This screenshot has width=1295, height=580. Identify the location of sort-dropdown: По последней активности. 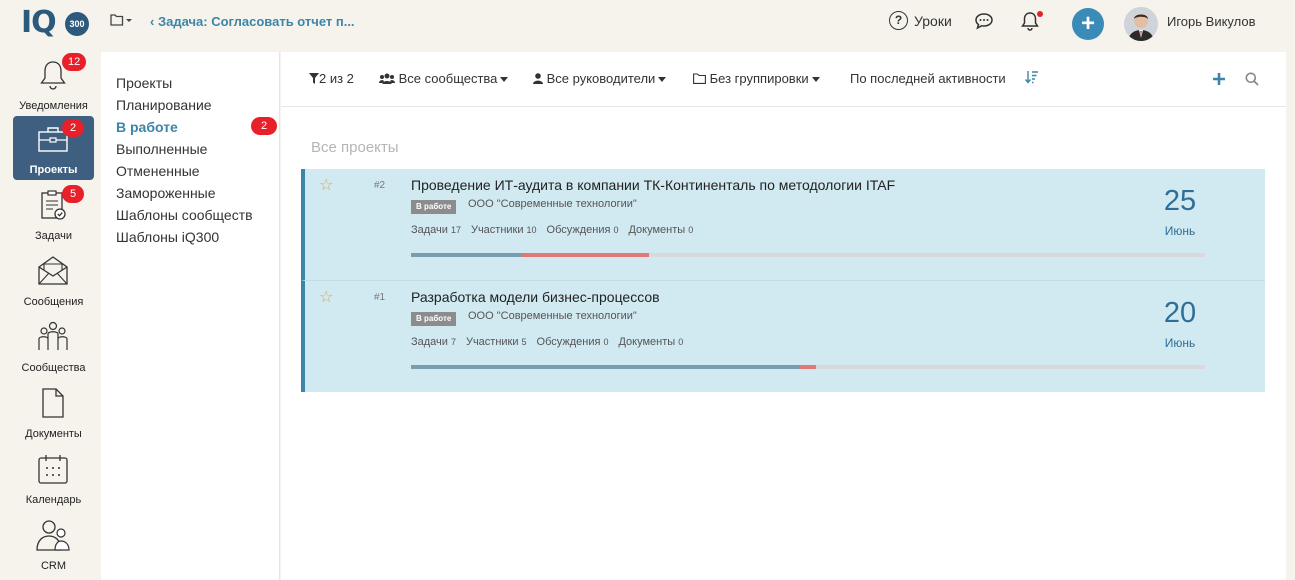
(928, 78).